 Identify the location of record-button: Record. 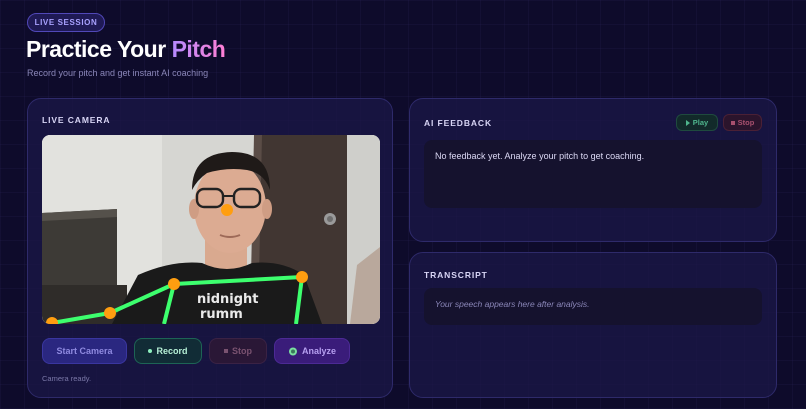
(168, 351).